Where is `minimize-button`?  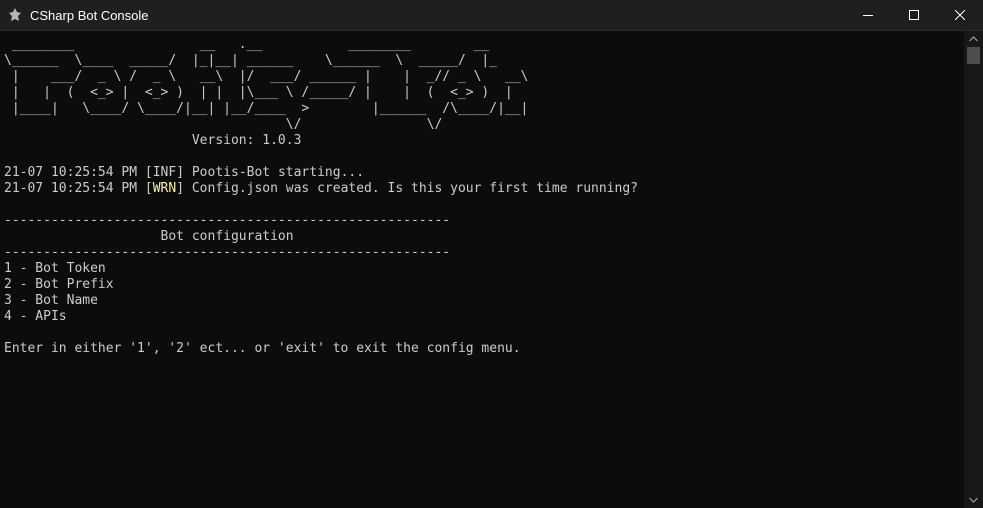
minimize-button is located at coordinates (868, 15).